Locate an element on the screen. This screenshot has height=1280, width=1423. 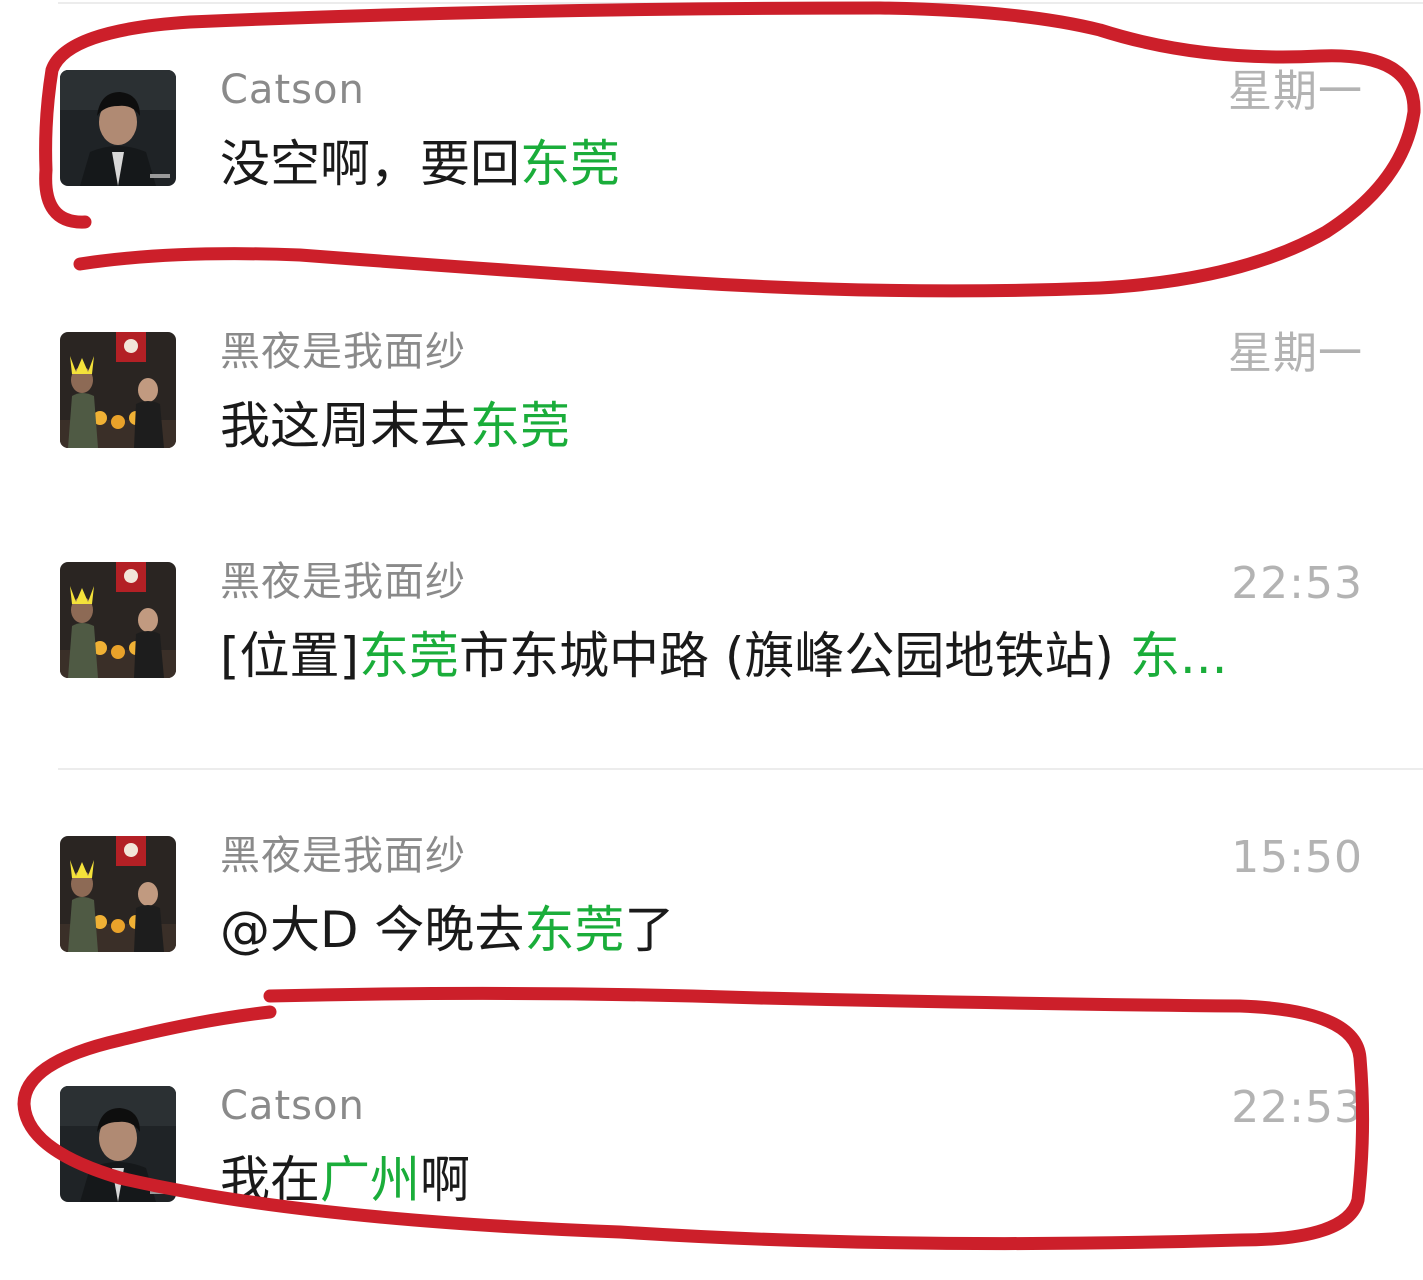
message-text: 没空啊，要回 is located at coordinates (370, 164).